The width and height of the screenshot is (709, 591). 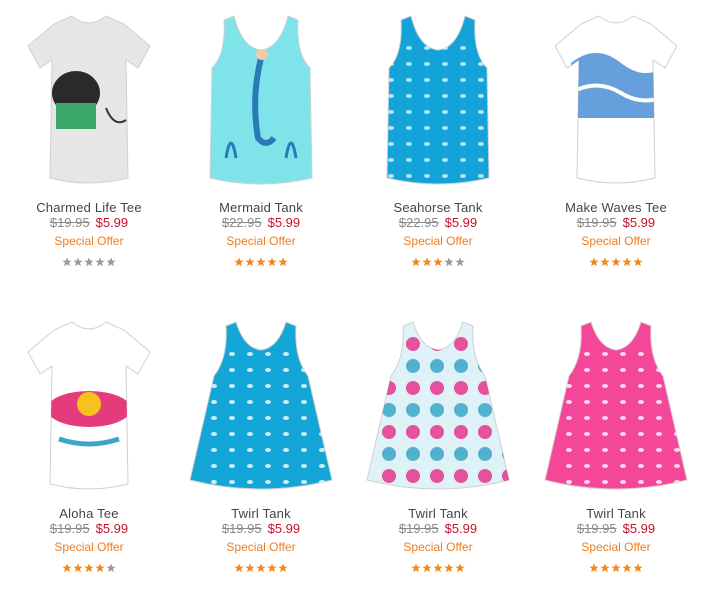 I want to click on product-card: Make Waves Tee $19.95 $5.99 Special Offer, so click(x=616, y=142).